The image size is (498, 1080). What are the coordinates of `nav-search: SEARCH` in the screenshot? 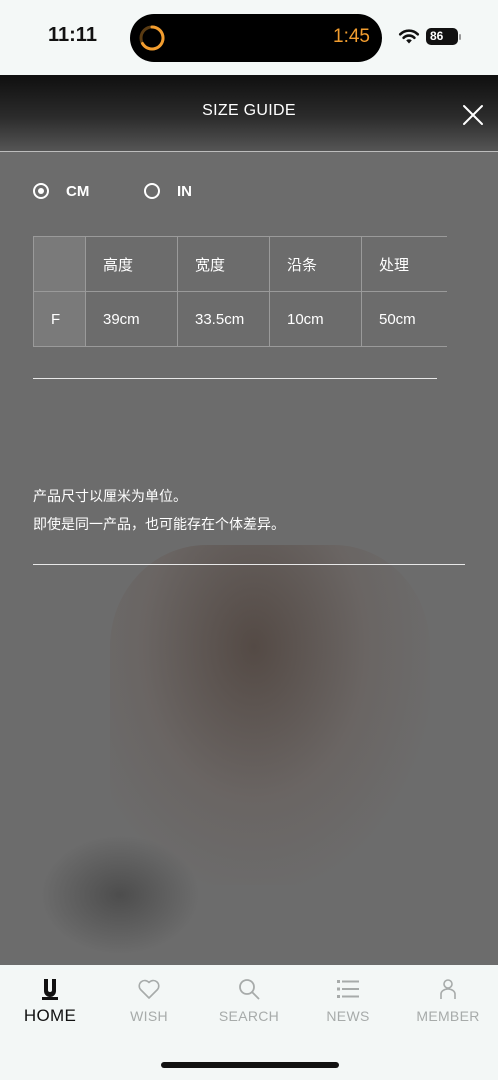 It's located at (249, 1000).